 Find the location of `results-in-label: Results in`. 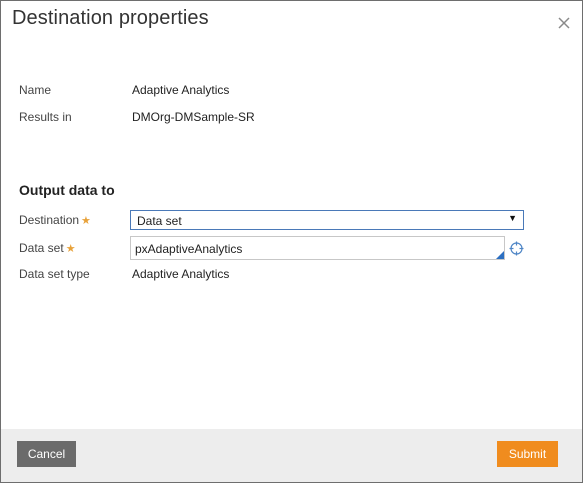

results-in-label: Results in is located at coordinates (45, 117).